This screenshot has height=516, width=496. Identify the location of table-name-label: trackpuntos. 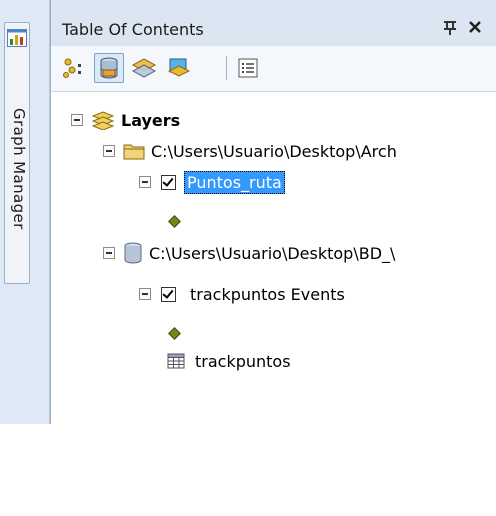
(243, 361).